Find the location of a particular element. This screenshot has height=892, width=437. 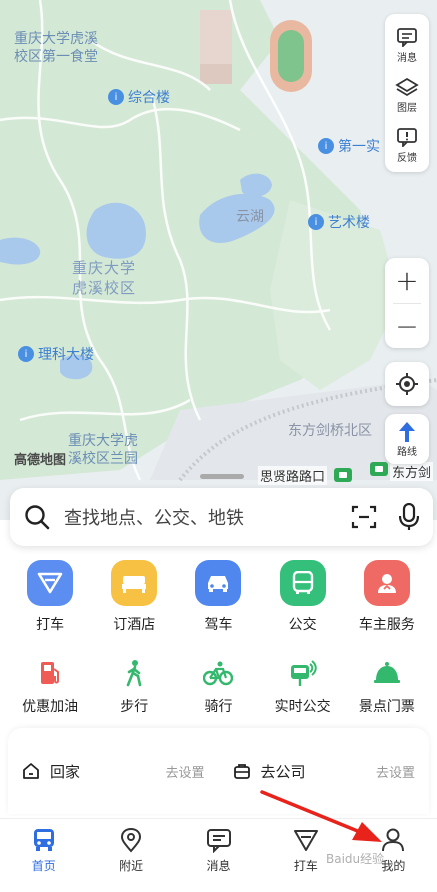

bottom-tab-bar: 首页 附近 消息 打车 我的 is located at coordinates (218, 855).